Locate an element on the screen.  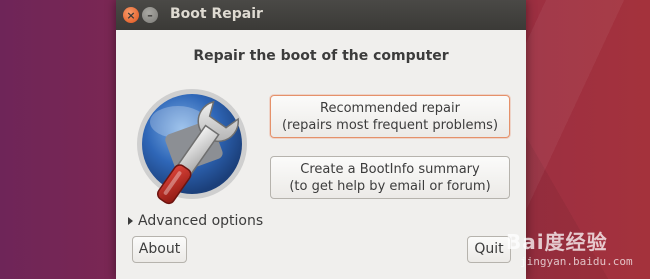
advanced-options-expander: Advanced options is located at coordinates (195, 221).